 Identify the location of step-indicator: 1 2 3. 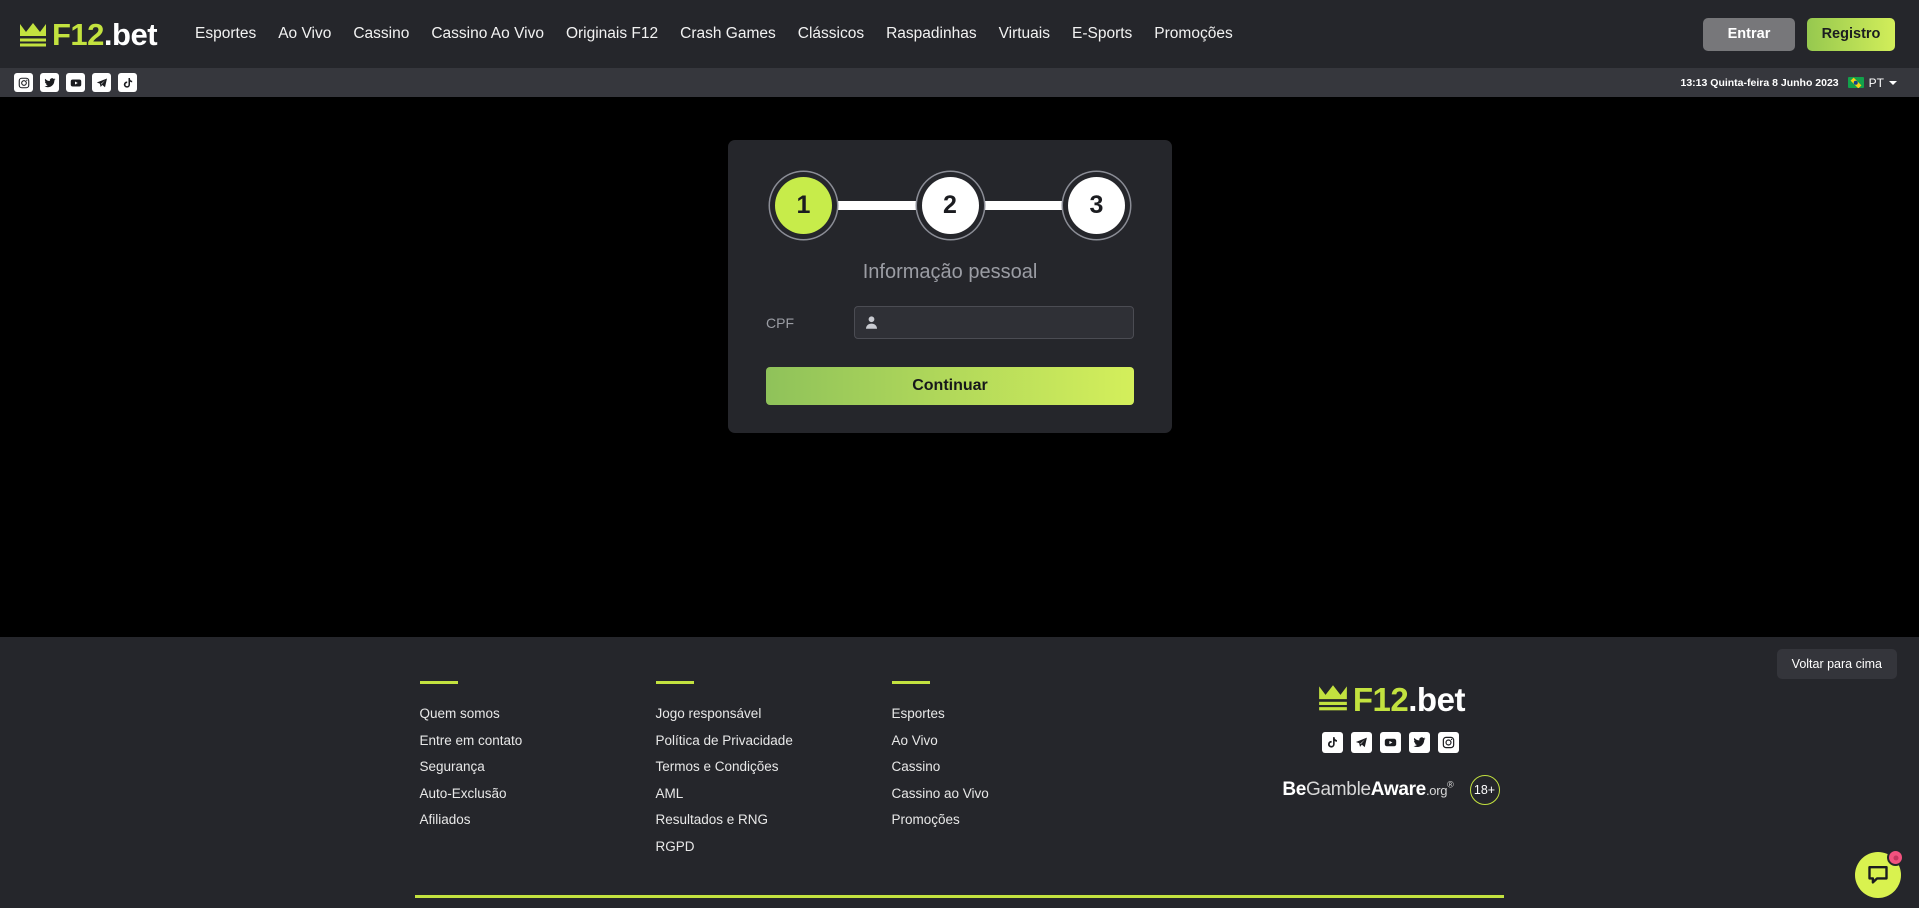
(950, 205).